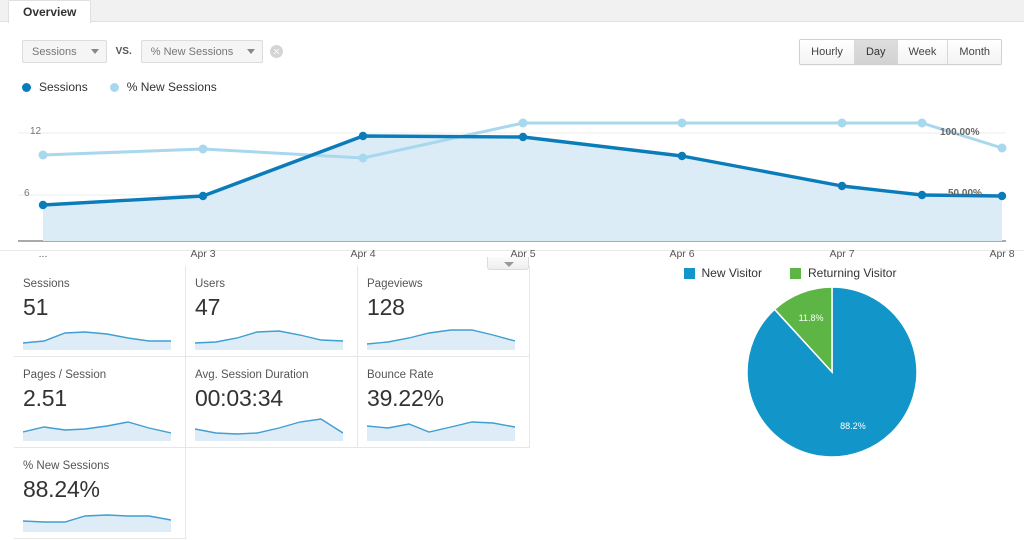 The width and height of the screenshot is (1024, 540). I want to click on primary-metric-dropdown: Sessions, so click(64, 51).